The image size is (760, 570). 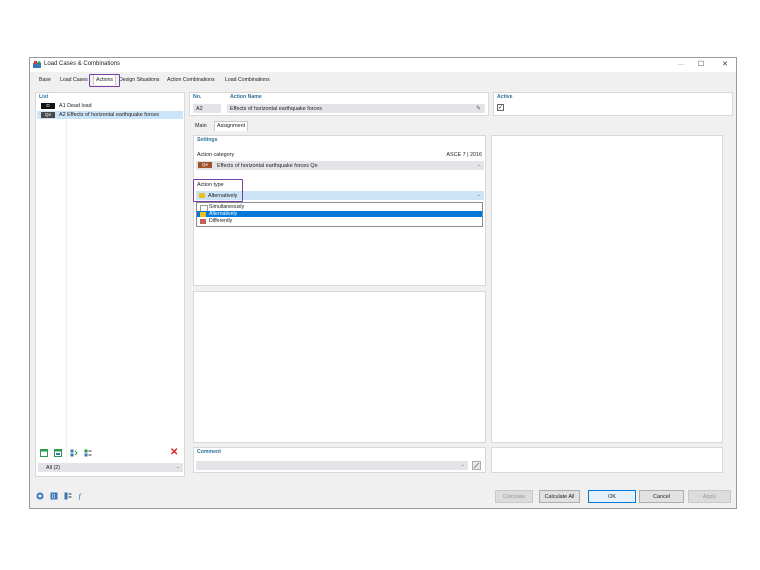 I want to click on action-name-label: Action Name, so click(x=246, y=97).